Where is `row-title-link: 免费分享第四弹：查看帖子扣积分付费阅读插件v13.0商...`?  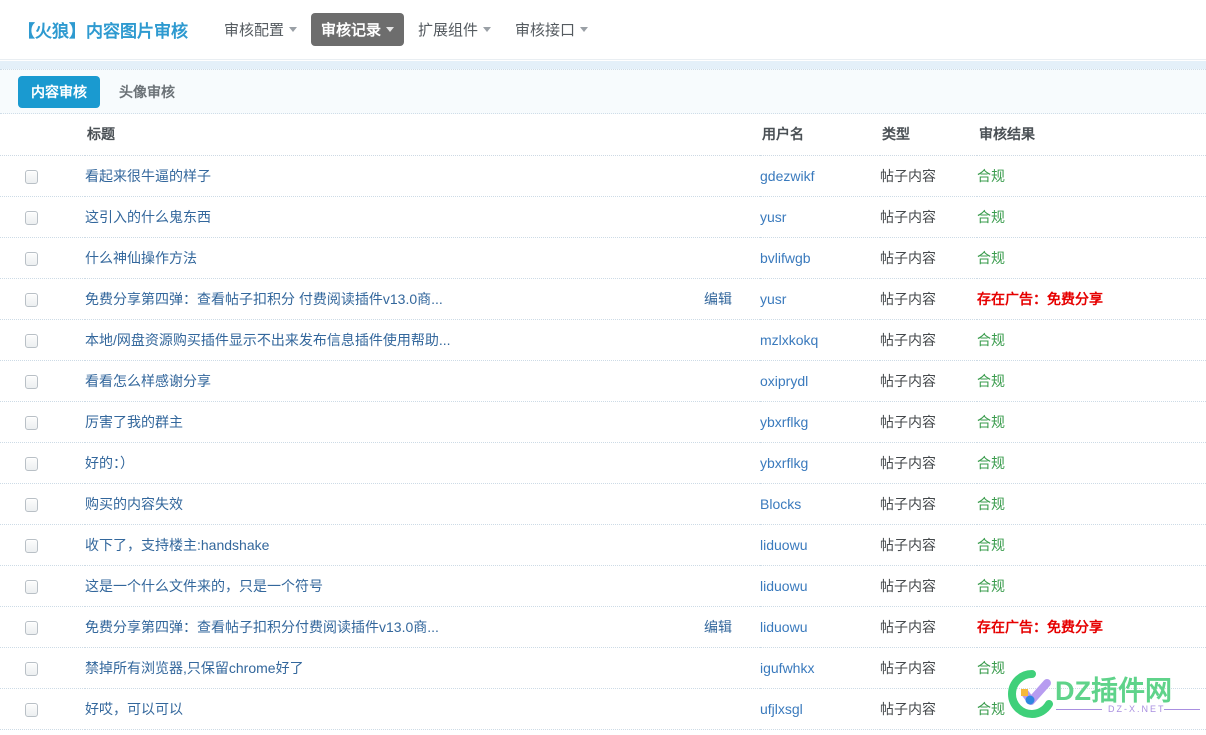 row-title-link: 免费分享第四弹：查看帖子扣积分付费阅读插件v13.0商... is located at coordinates (262, 627).